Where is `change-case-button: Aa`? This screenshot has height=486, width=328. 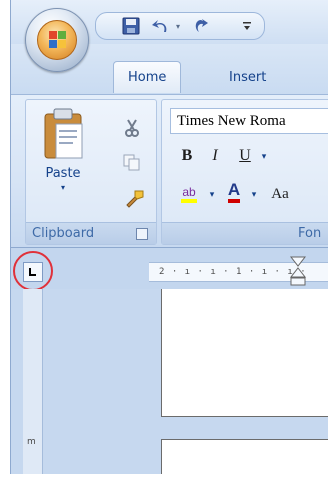
change-case-button: Aa is located at coordinates (280, 194).